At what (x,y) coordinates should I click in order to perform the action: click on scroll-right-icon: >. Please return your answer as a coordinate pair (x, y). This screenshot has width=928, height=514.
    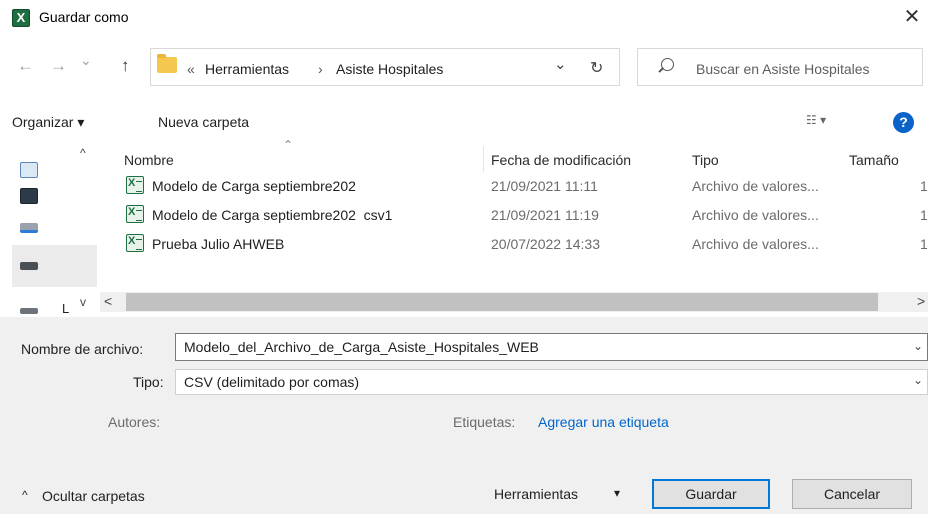
    Looking at the image, I should click on (921, 301).